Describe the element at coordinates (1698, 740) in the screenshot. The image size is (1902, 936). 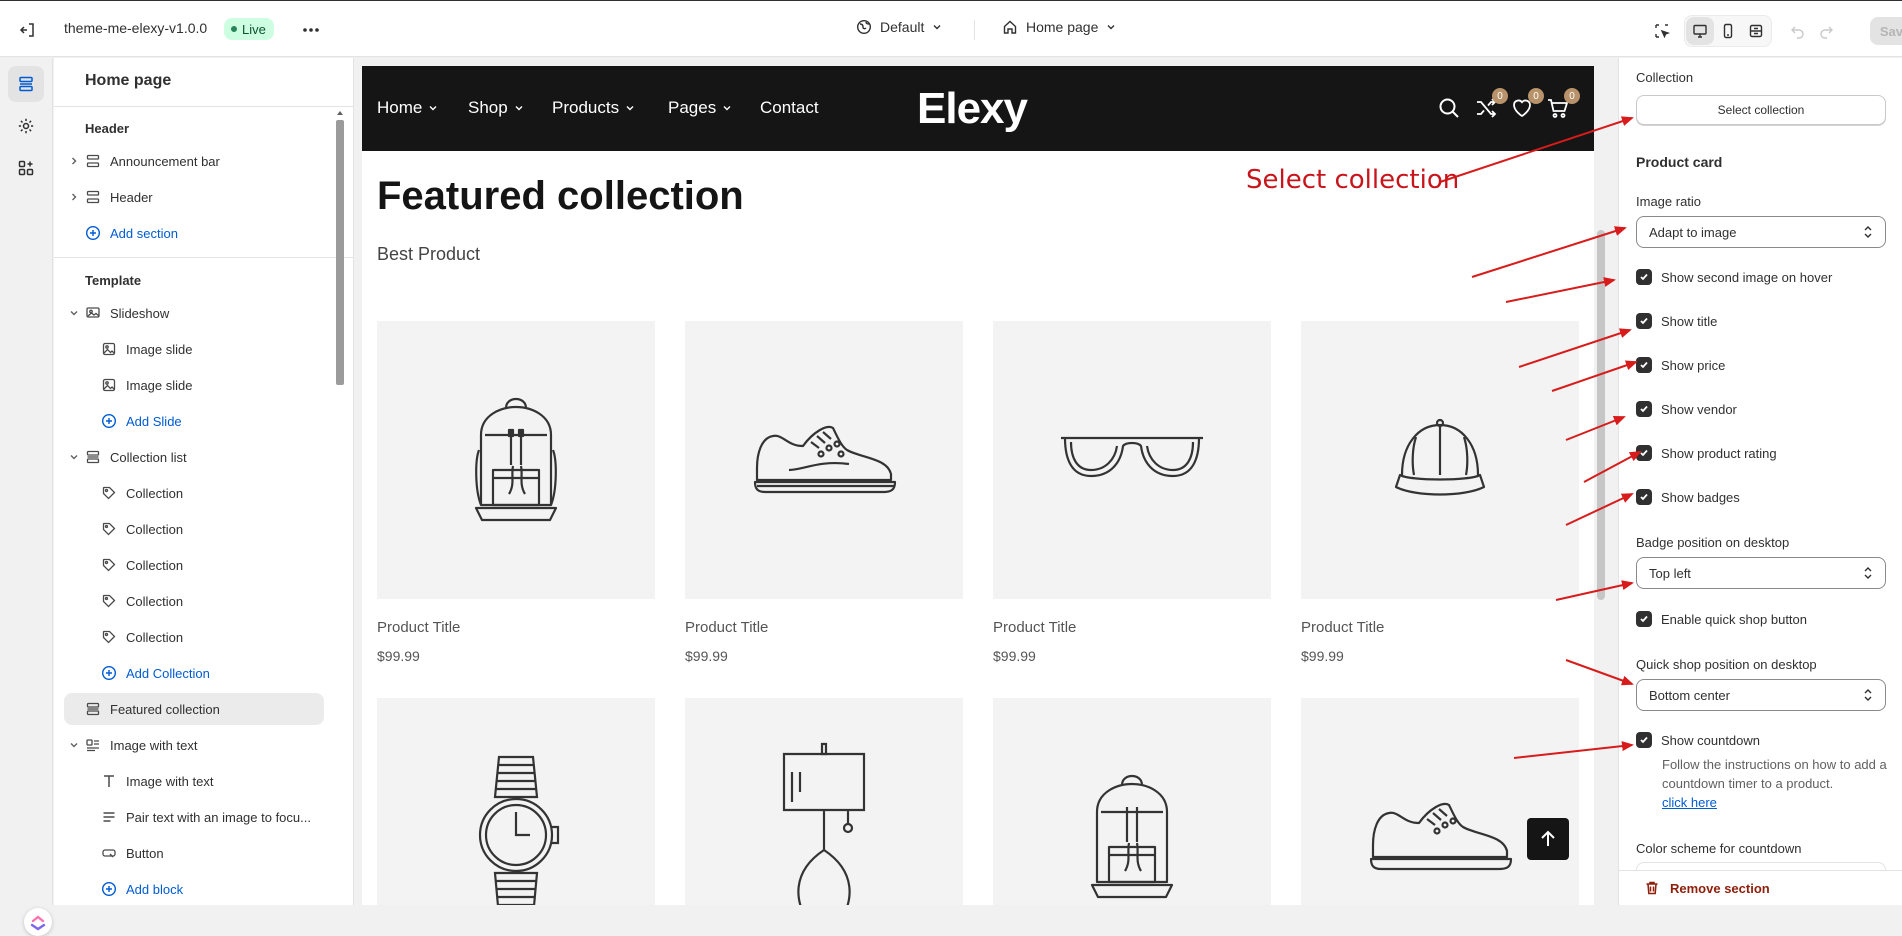
I see `show-countdown-checkbox: Show countdown` at that location.